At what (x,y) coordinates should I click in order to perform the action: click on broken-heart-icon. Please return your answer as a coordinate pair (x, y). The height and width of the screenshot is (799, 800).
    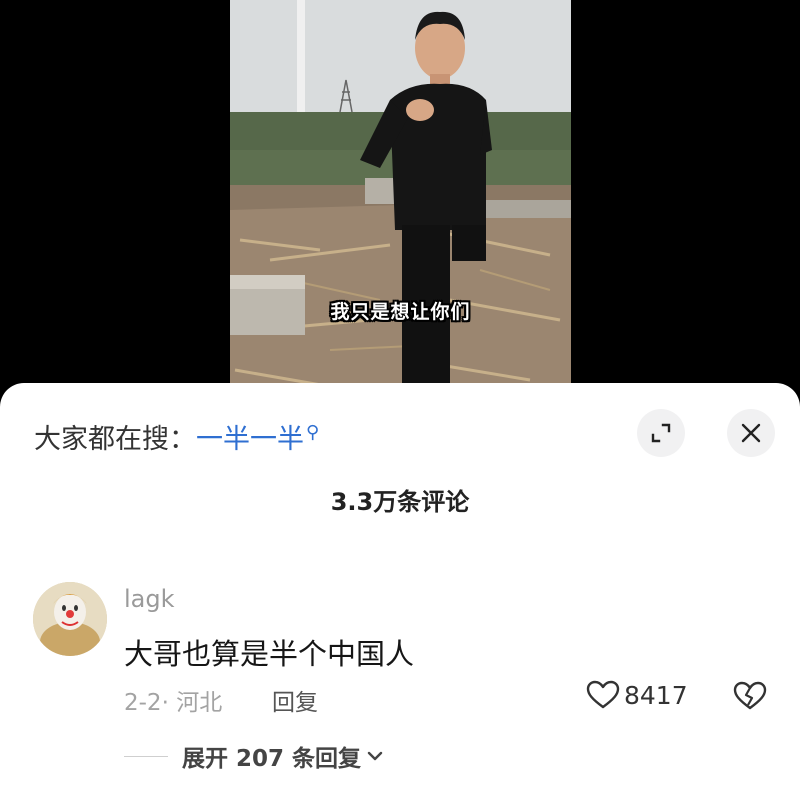
    Looking at the image, I should click on (750, 695).